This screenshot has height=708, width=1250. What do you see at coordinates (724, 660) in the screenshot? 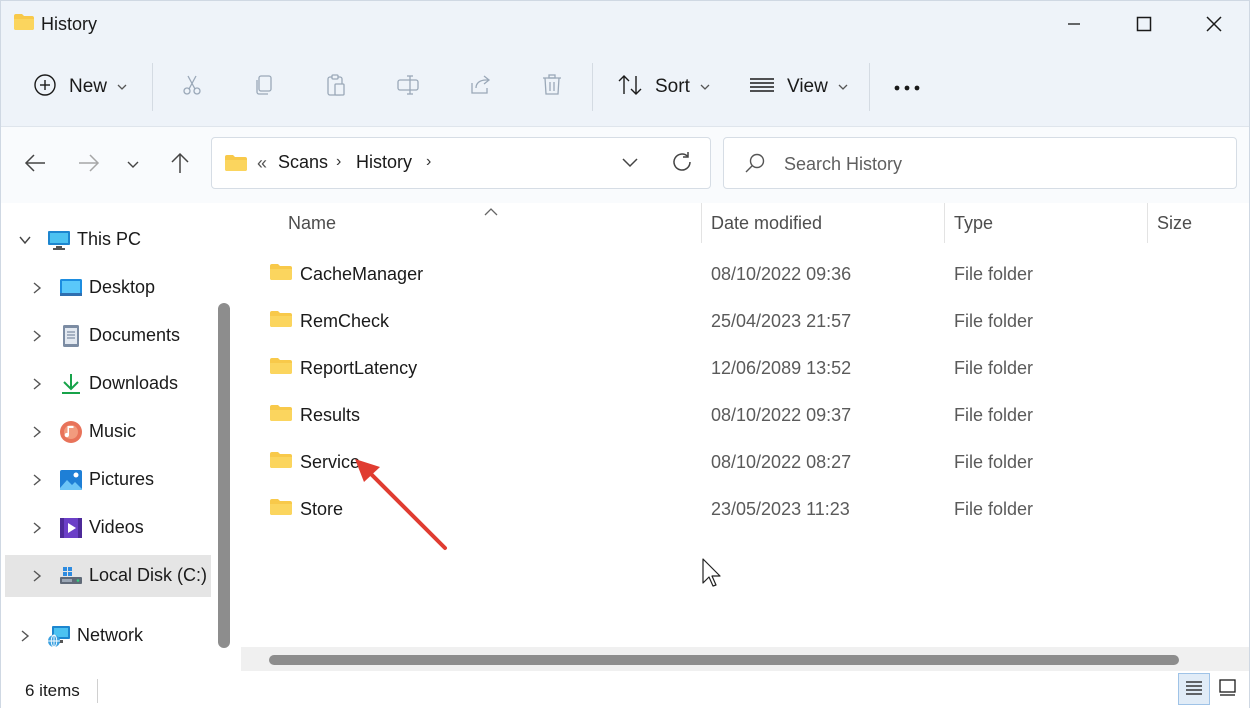
I see `horizontal-scrollbar-thumb` at bounding box center [724, 660].